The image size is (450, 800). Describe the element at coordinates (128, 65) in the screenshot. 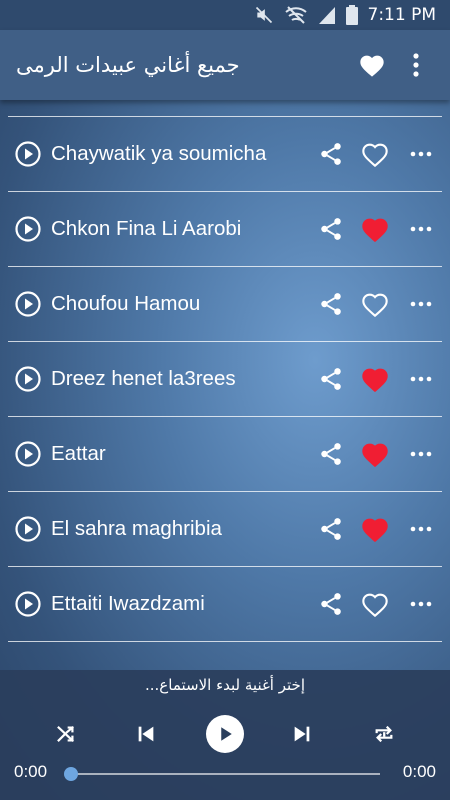

I see `page-title: جميع أغاني عبيدات الرمى` at that location.